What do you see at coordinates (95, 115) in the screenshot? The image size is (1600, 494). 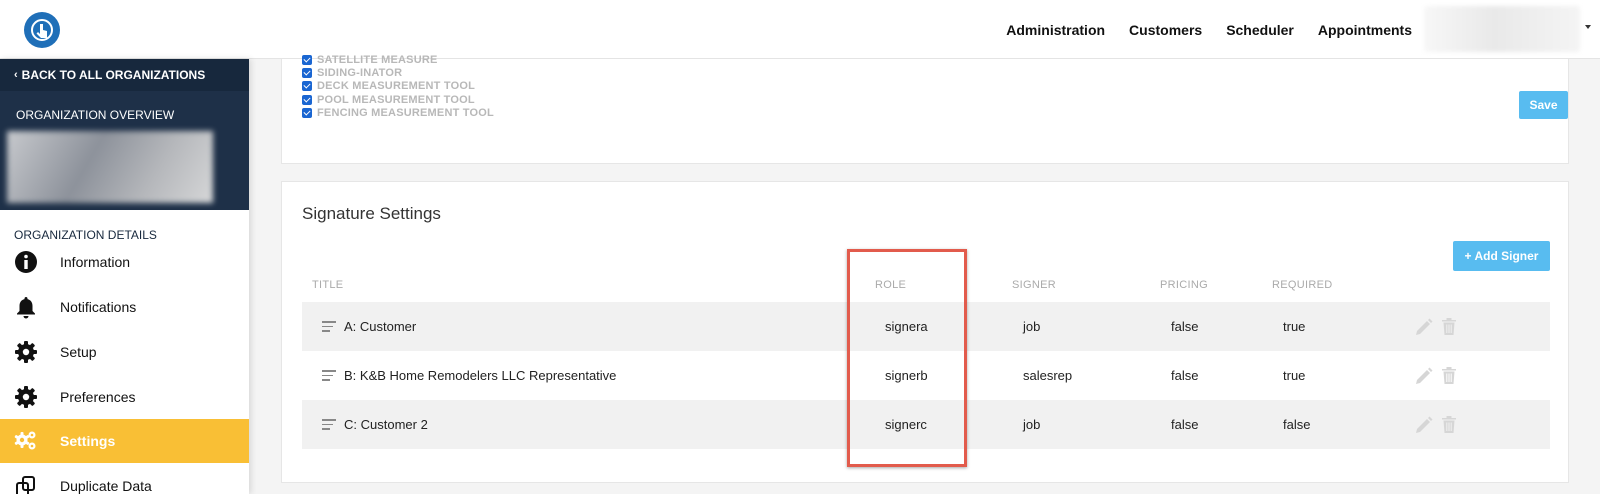 I see `overview-label: ORGANIZATION OVERVIEW` at bounding box center [95, 115].